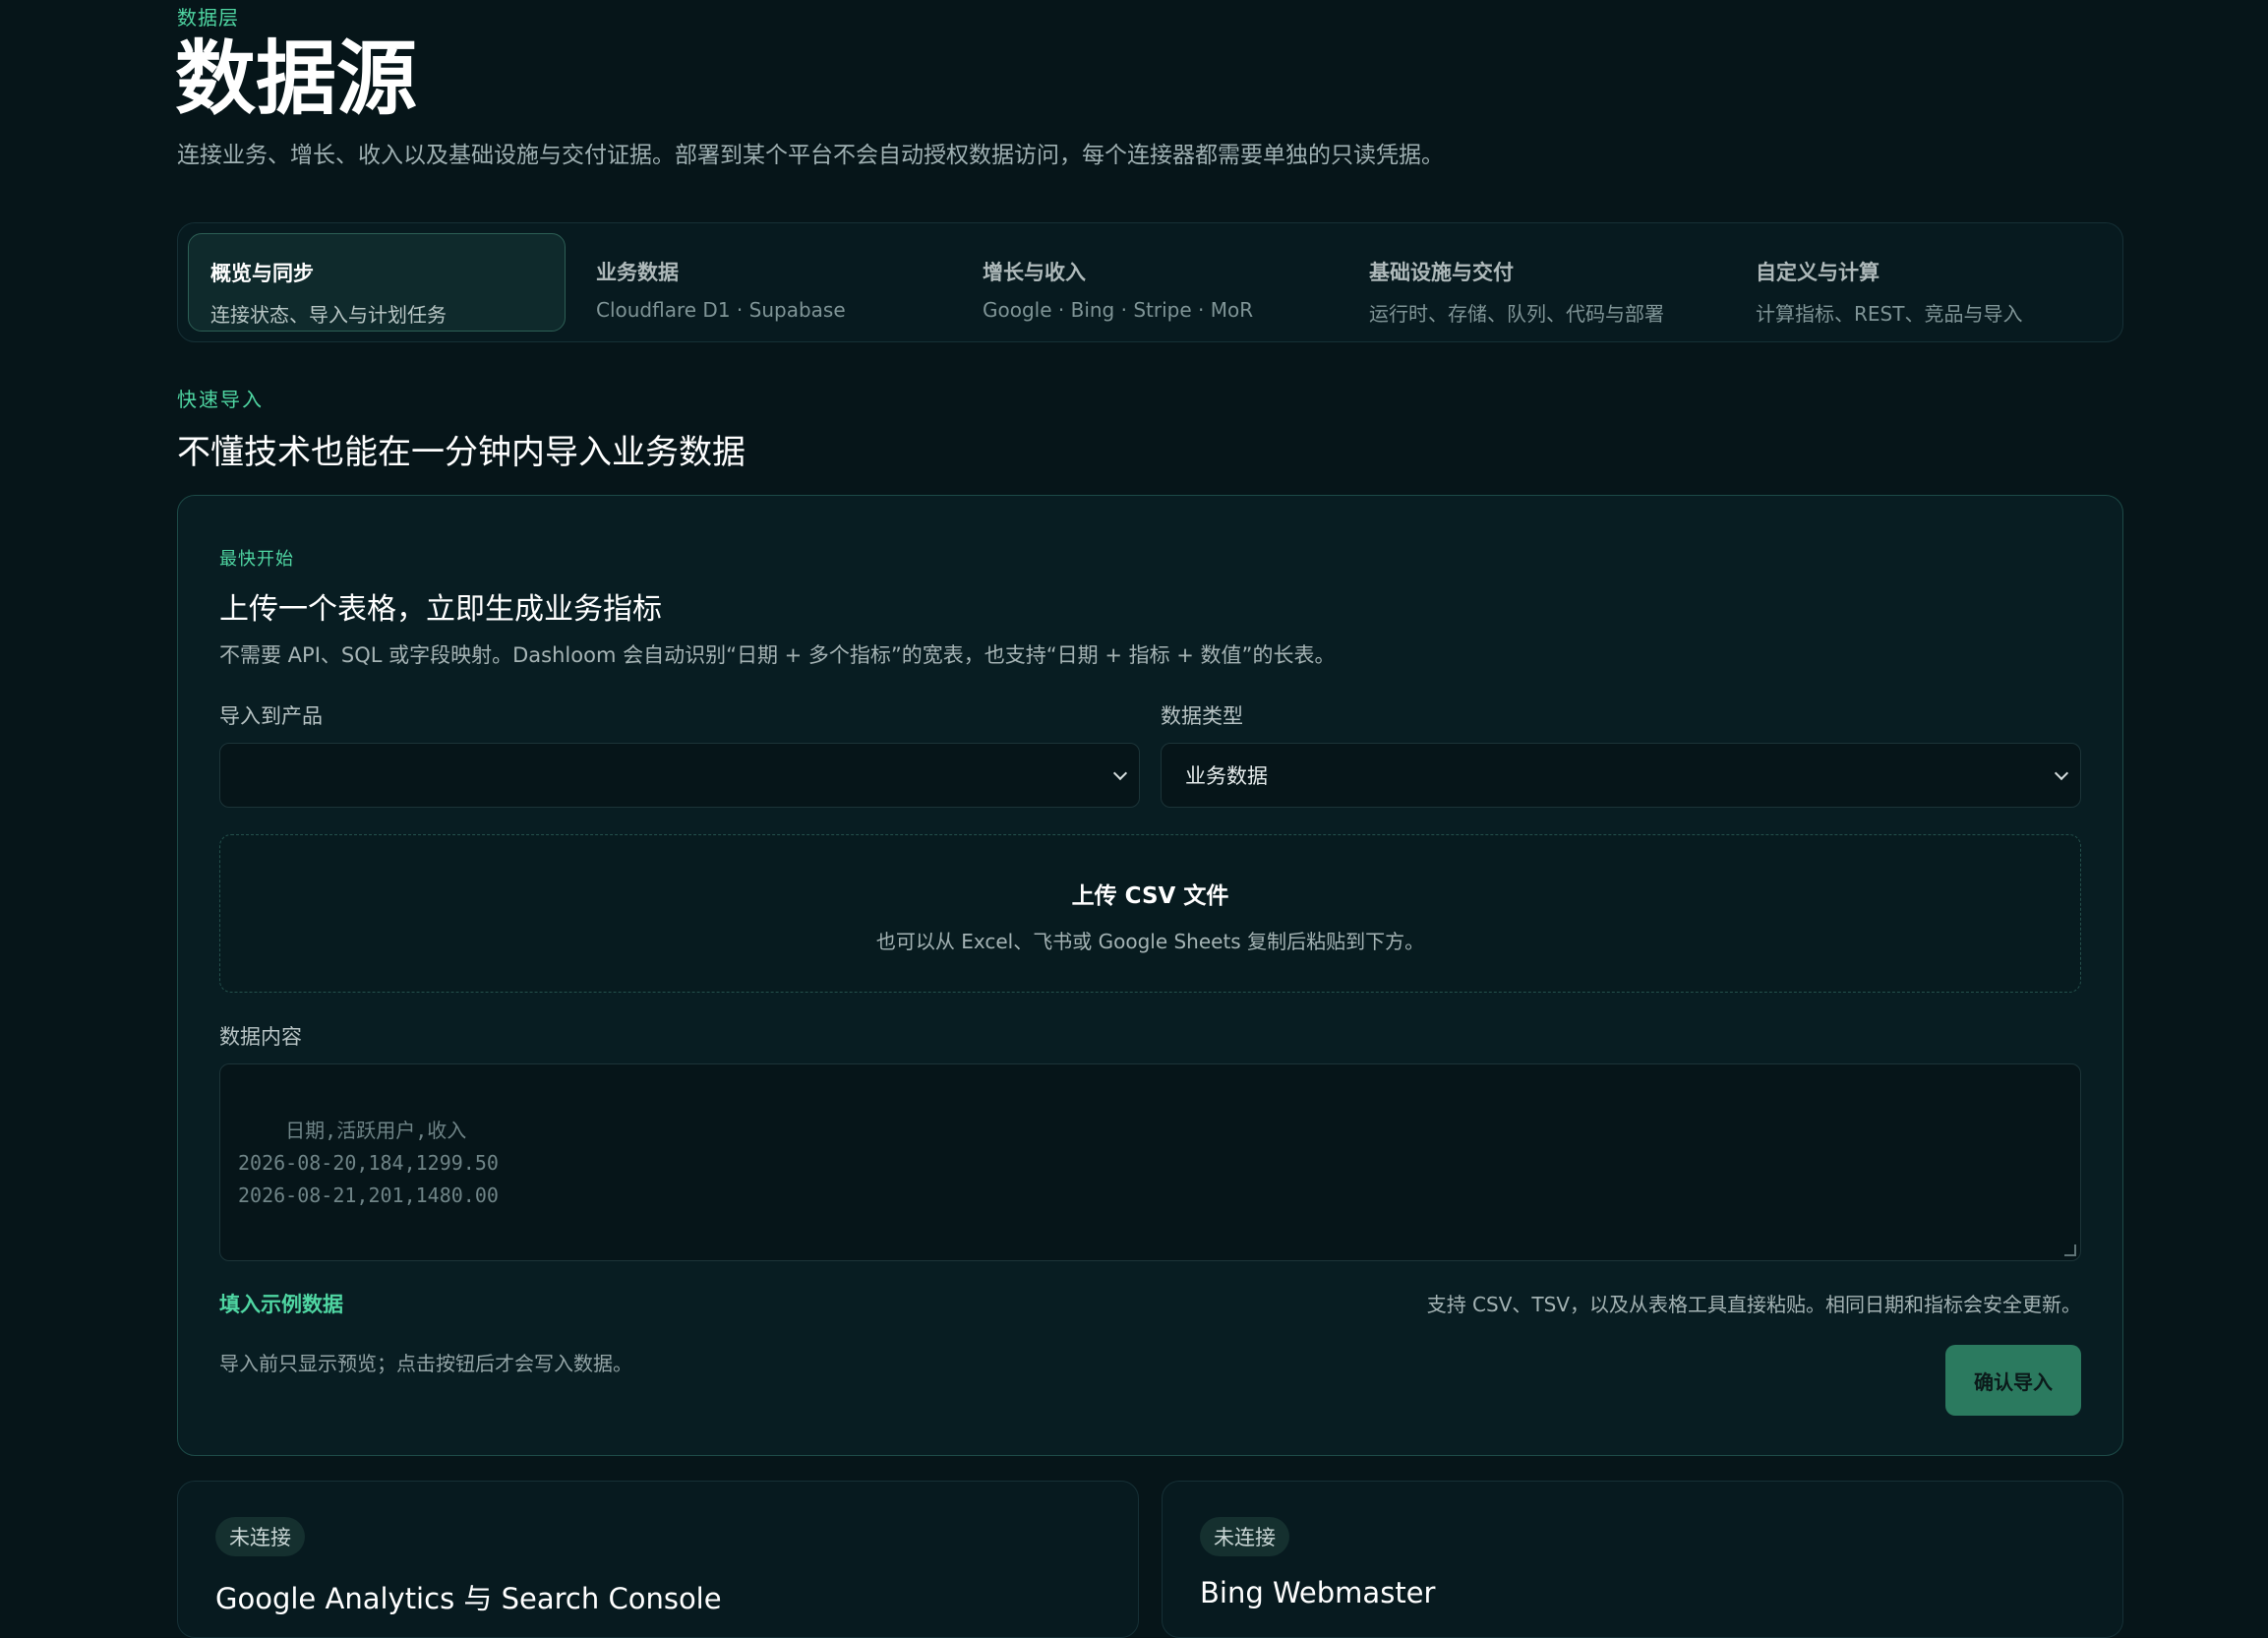 This screenshot has width=2268, height=1638. Describe the element at coordinates (1150, 941) in the screenshot. I see `dropzone-subtitle: 也可以从 Excel、飞书或 Google Sheets 复制后粘贴到下方。` at that location.